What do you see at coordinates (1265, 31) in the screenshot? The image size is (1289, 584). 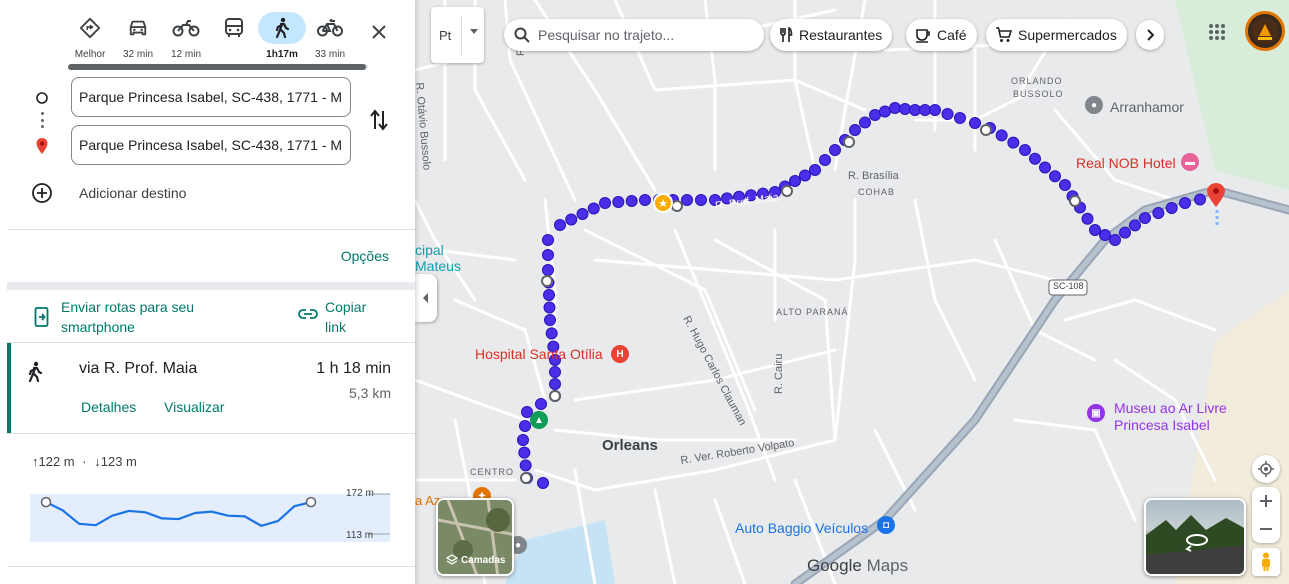 I see `account-avatar` at bounding box center [1265, 31].